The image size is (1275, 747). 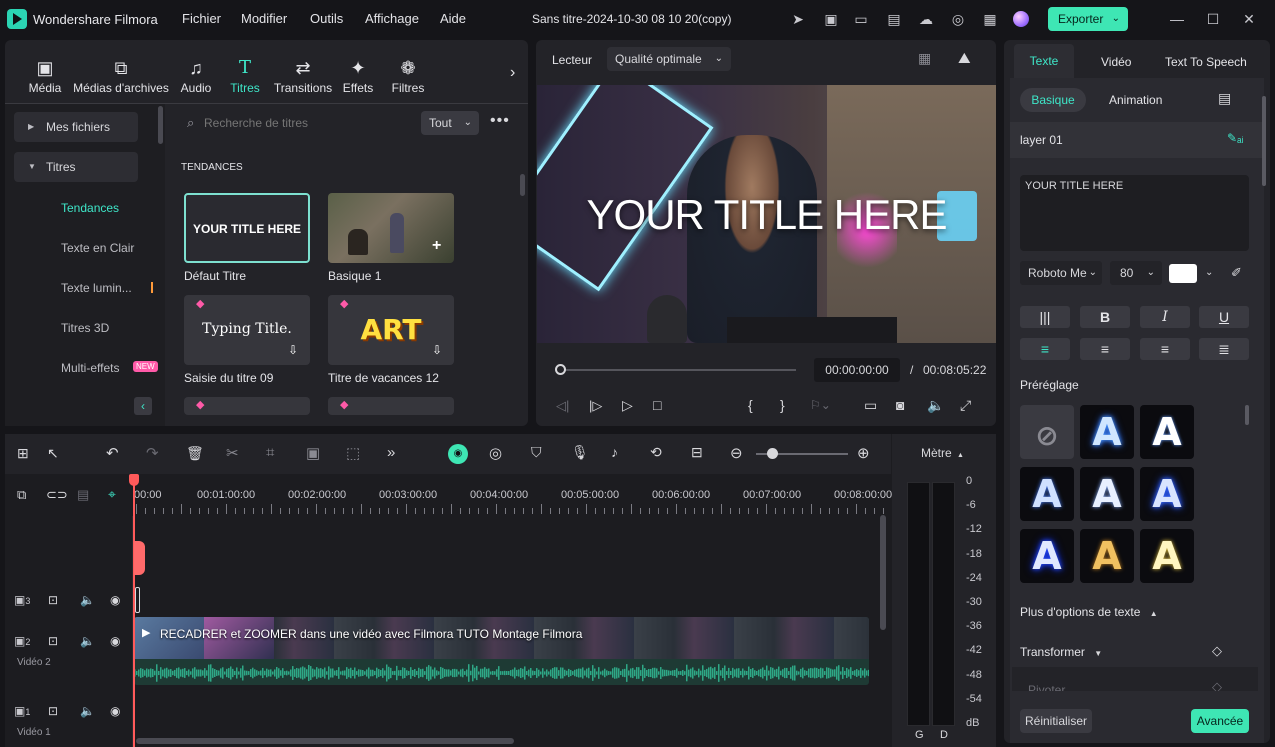 I want to click on preset-style-1: A, so click(x=1107, y=432).